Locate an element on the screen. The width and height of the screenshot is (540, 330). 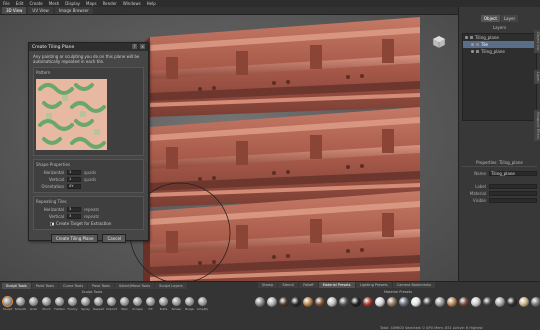
tab-layer: Layer is located at coordinates (509, 18).